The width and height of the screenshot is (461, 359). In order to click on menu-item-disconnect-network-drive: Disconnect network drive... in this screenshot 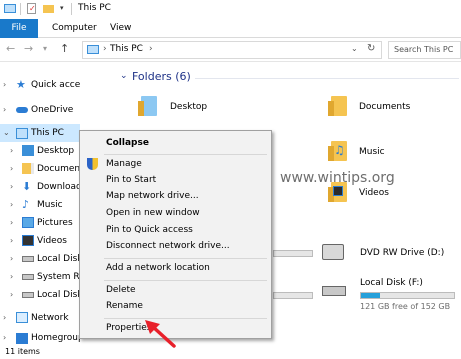, I will do `click(168, 246)`.